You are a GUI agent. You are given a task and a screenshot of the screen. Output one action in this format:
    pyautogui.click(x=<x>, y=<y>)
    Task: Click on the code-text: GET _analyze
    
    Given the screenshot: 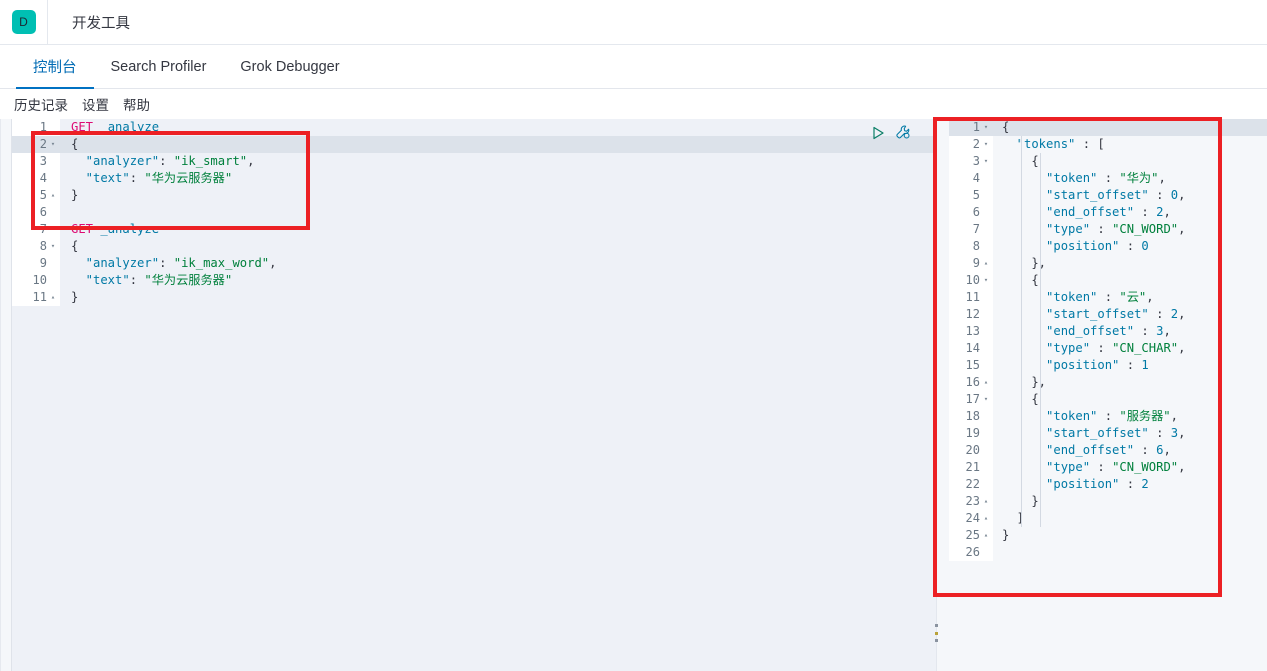 What is the action you would take?
    pyautogui.click(x=498, y=127)
    